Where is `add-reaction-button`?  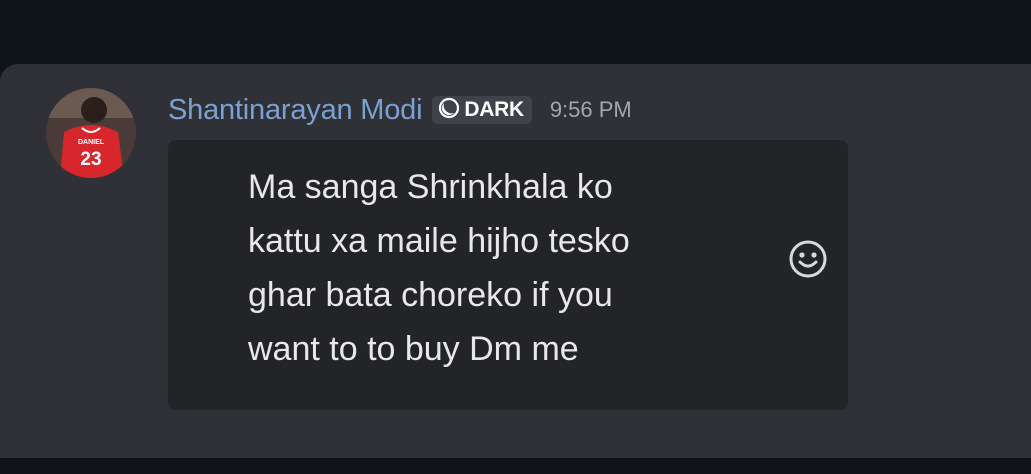 add-reaction-button is located at coordinates (808, 261).